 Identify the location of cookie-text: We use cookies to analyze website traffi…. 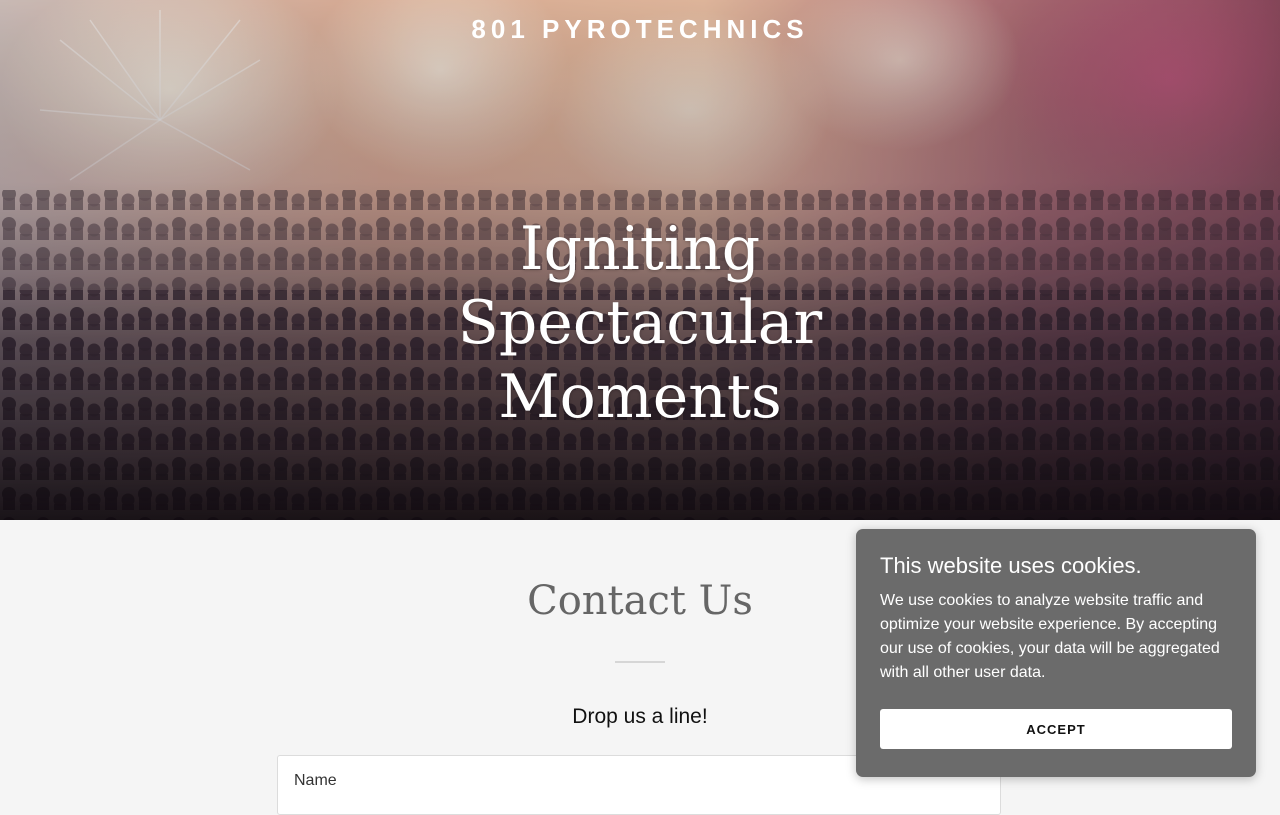
(1050, 636).